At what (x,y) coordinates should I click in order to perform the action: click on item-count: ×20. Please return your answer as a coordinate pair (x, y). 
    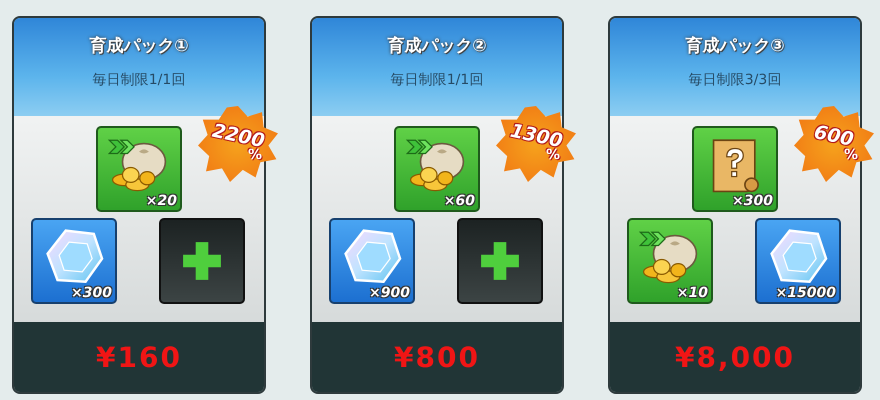
    Looking at the image, I should click on (161, 201).